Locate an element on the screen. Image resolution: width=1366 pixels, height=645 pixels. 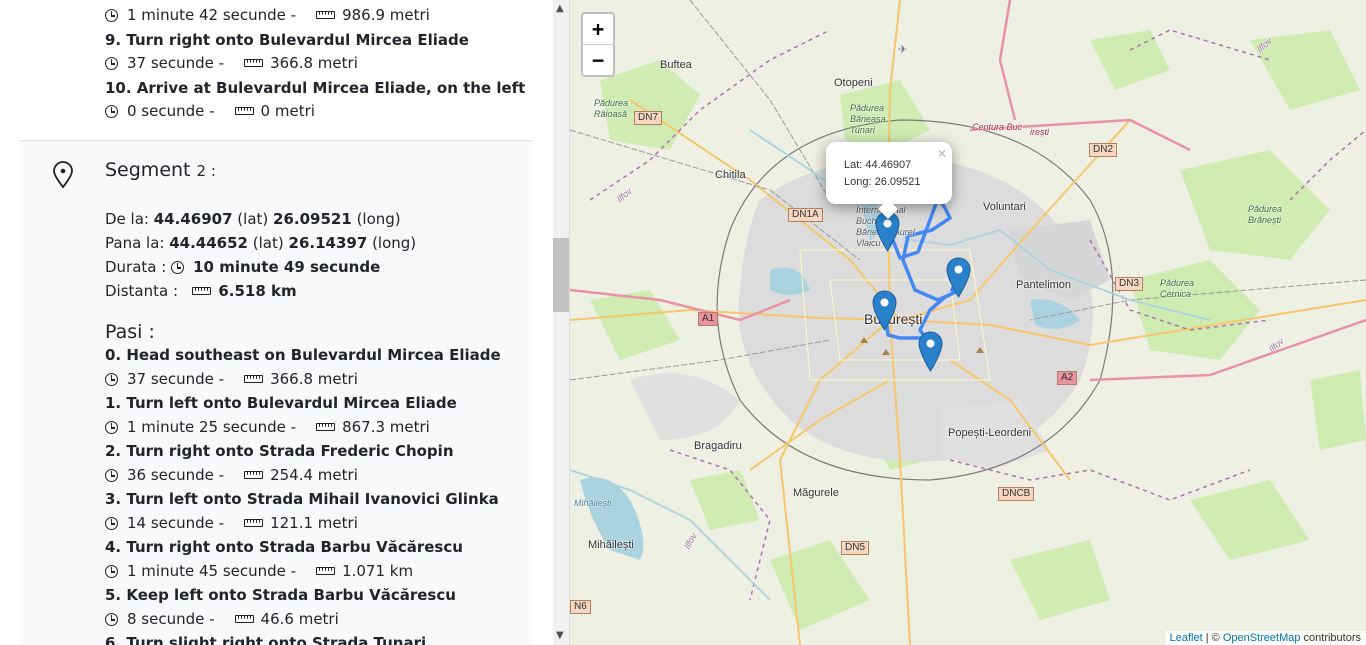
attribution-sep: | © is located at coordinates (1212, 638).